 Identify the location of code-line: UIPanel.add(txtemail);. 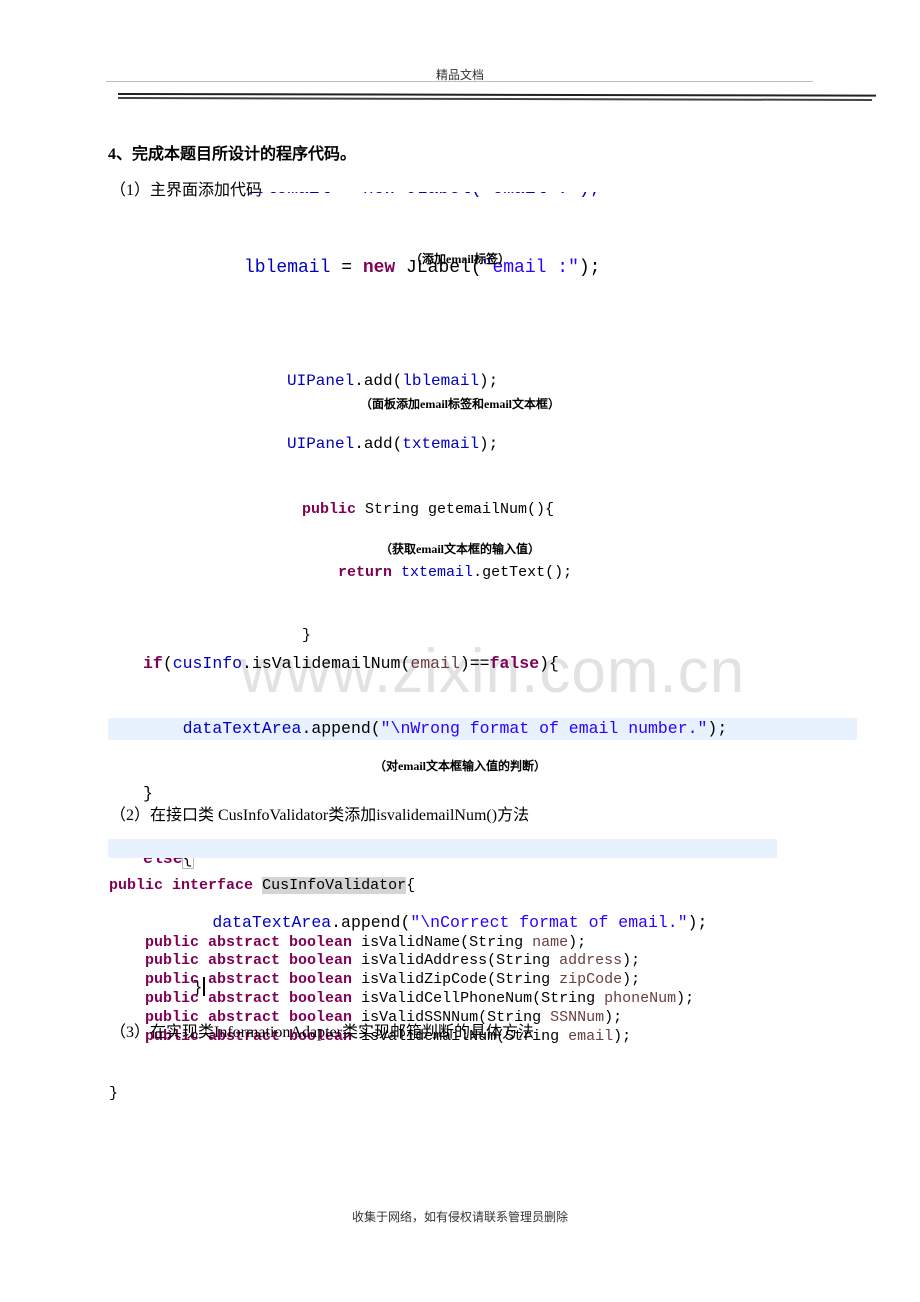
(392, 444).